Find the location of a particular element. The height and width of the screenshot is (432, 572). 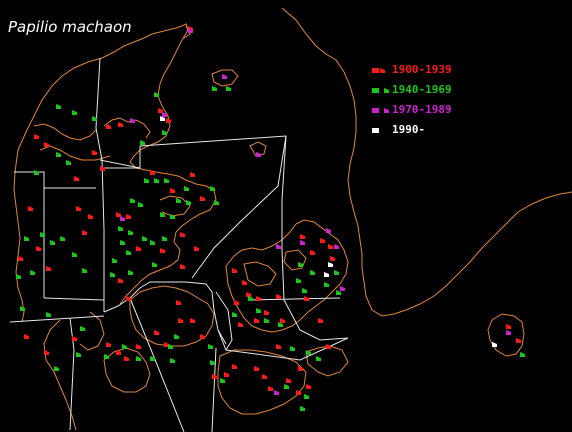

marker-magenta-swatch is located at coordinates (375, 110).